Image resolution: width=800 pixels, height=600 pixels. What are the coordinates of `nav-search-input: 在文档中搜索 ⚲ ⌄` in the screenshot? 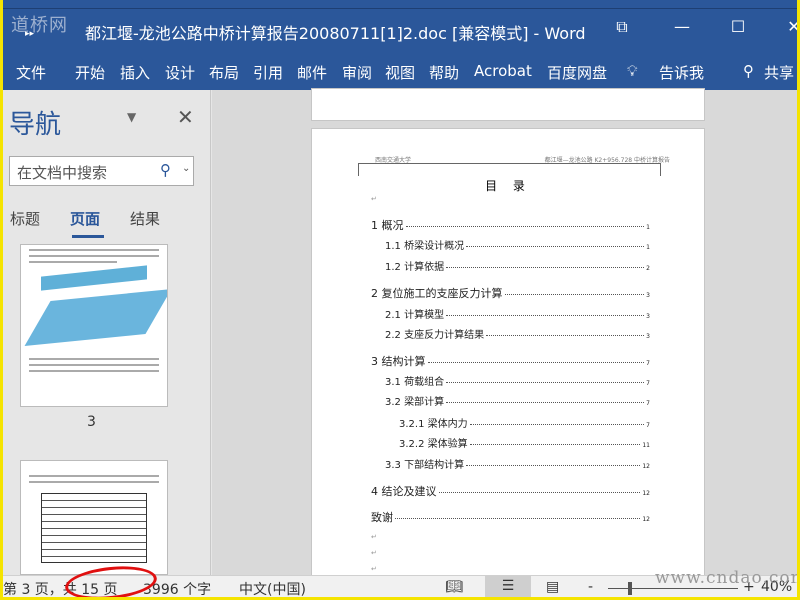 It's located at (101, 171).